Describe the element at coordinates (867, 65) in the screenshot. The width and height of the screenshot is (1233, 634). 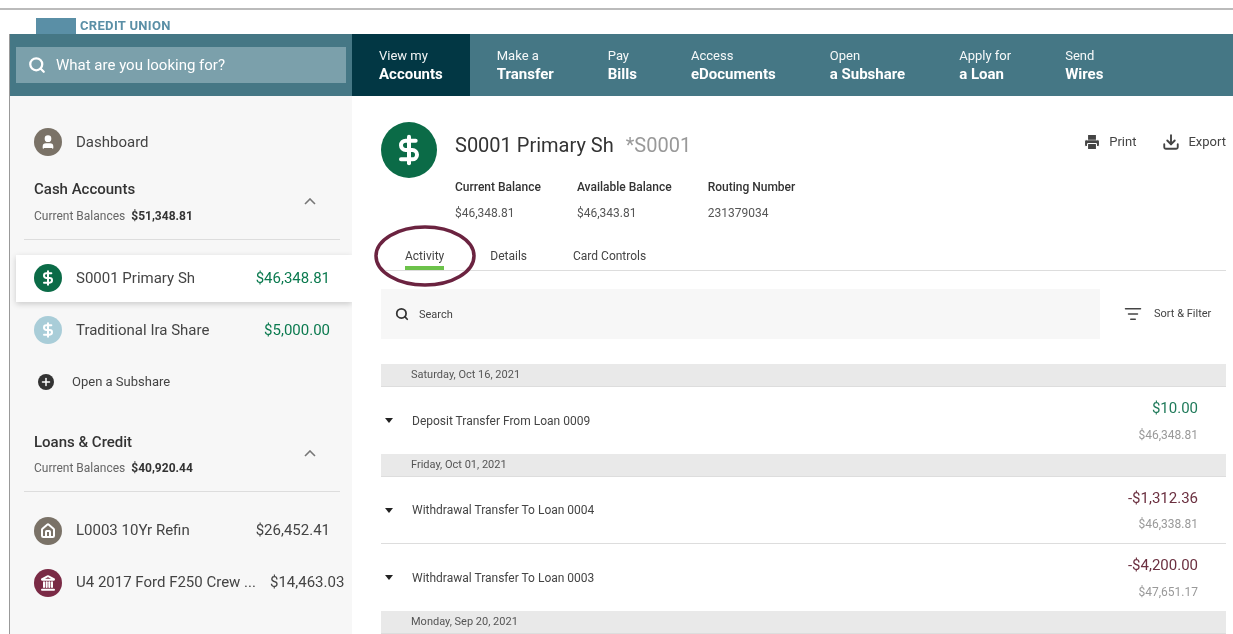
I see `nav-tab: Open a Subshare` at that location.